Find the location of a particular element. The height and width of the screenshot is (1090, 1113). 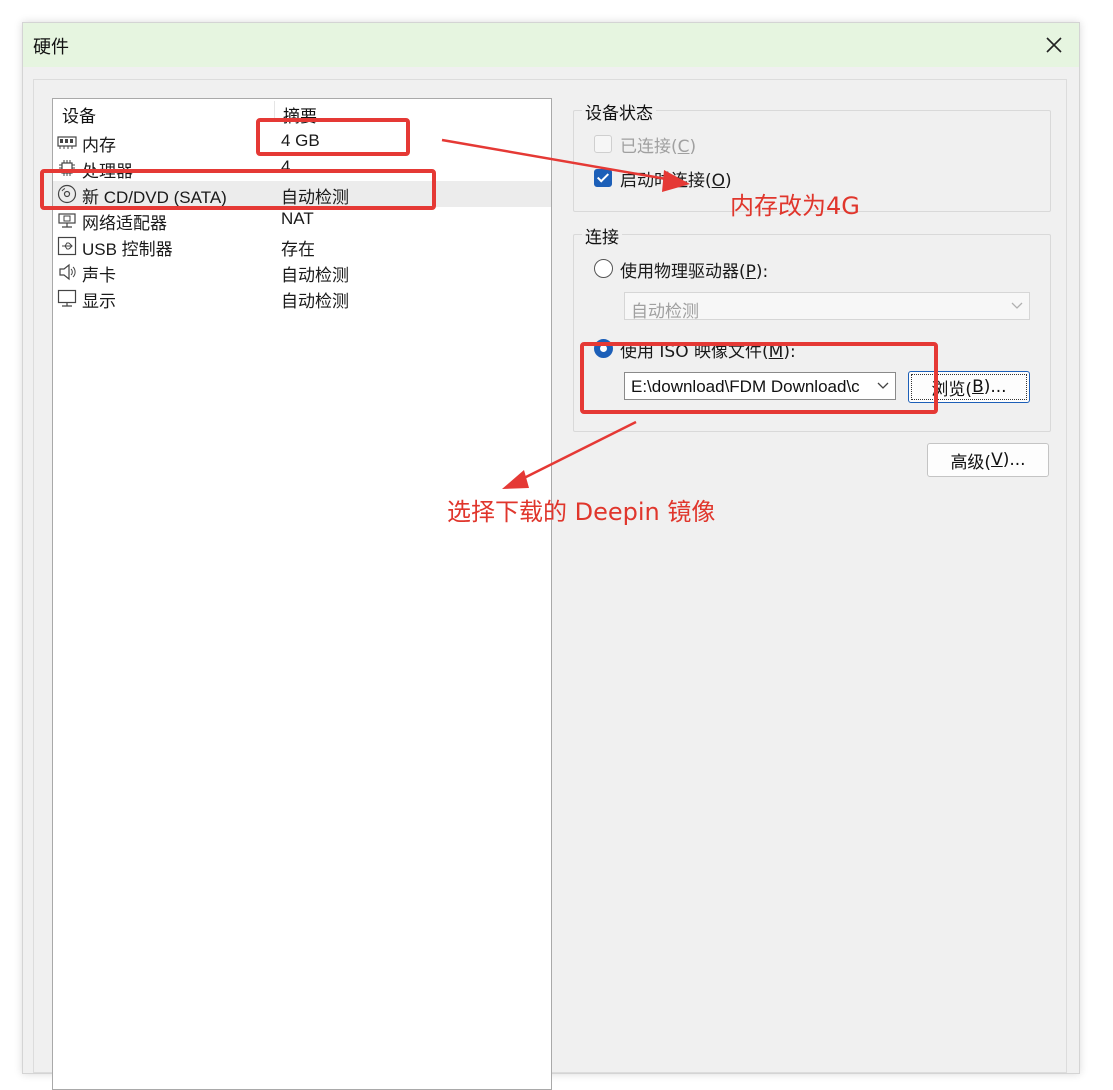

device-name: 声卡 is located at coordinates (99, 276).